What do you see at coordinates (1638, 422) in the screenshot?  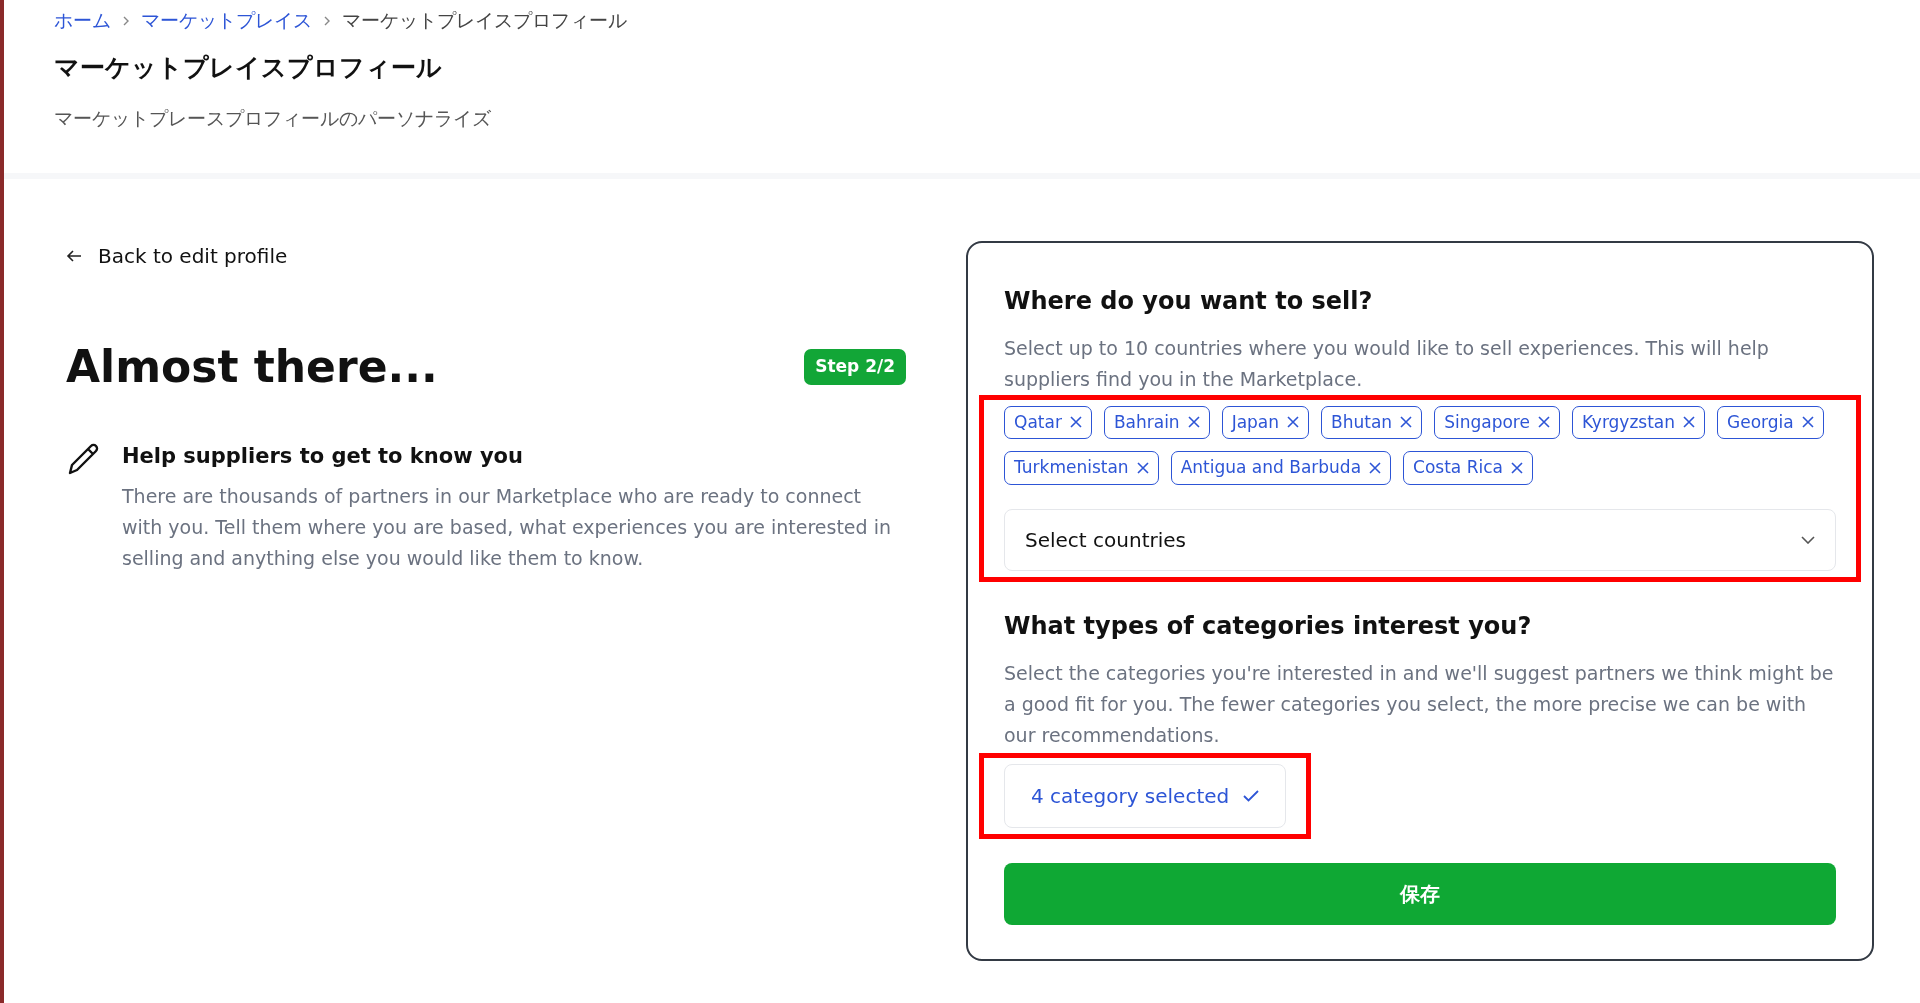 I see `country-chip: Kyrgyzstan` at bounding box center [1638, 422].